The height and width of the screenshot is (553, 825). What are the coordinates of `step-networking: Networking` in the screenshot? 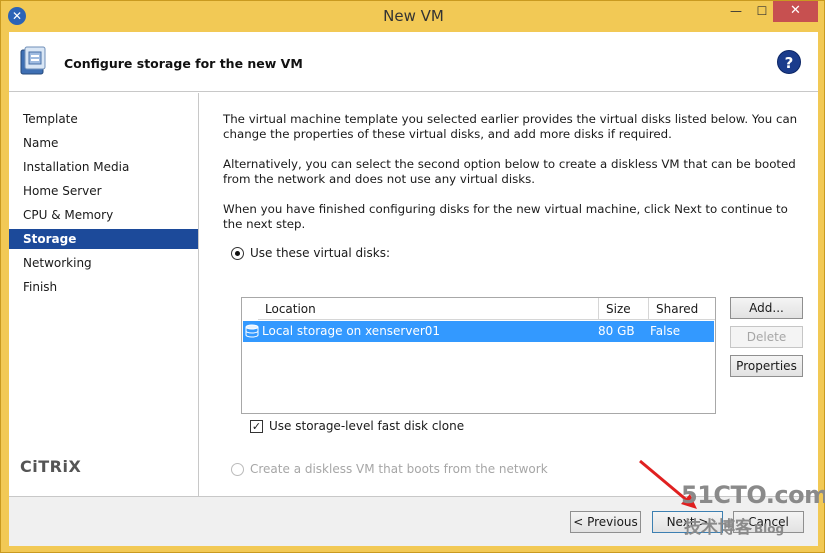 It's located at (103, 263).